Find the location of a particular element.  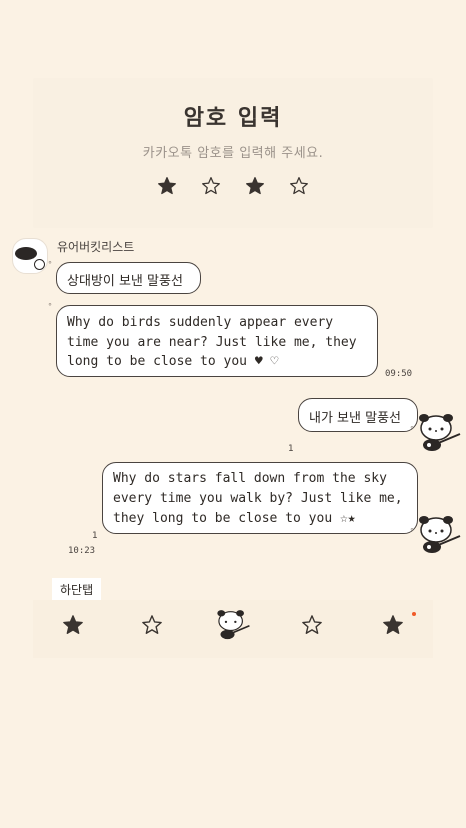

sender-name: 유어버킷리스트 is located at coordinates (96, 247).